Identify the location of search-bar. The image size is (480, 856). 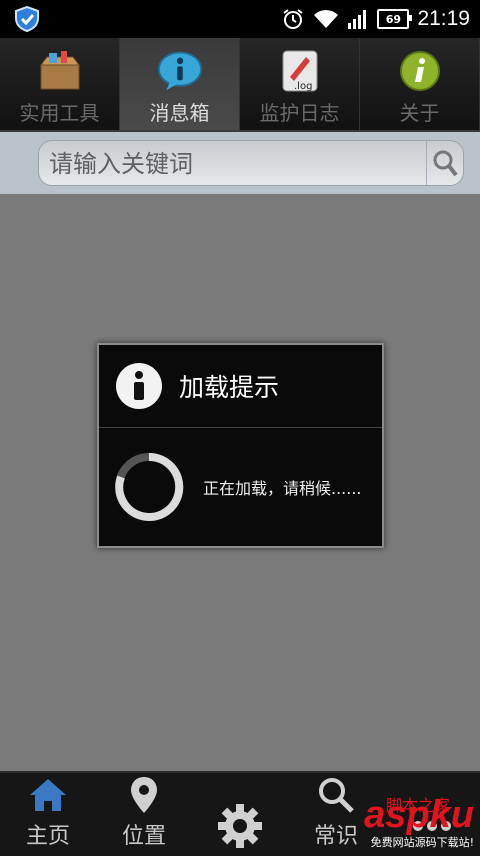
(240, 163).